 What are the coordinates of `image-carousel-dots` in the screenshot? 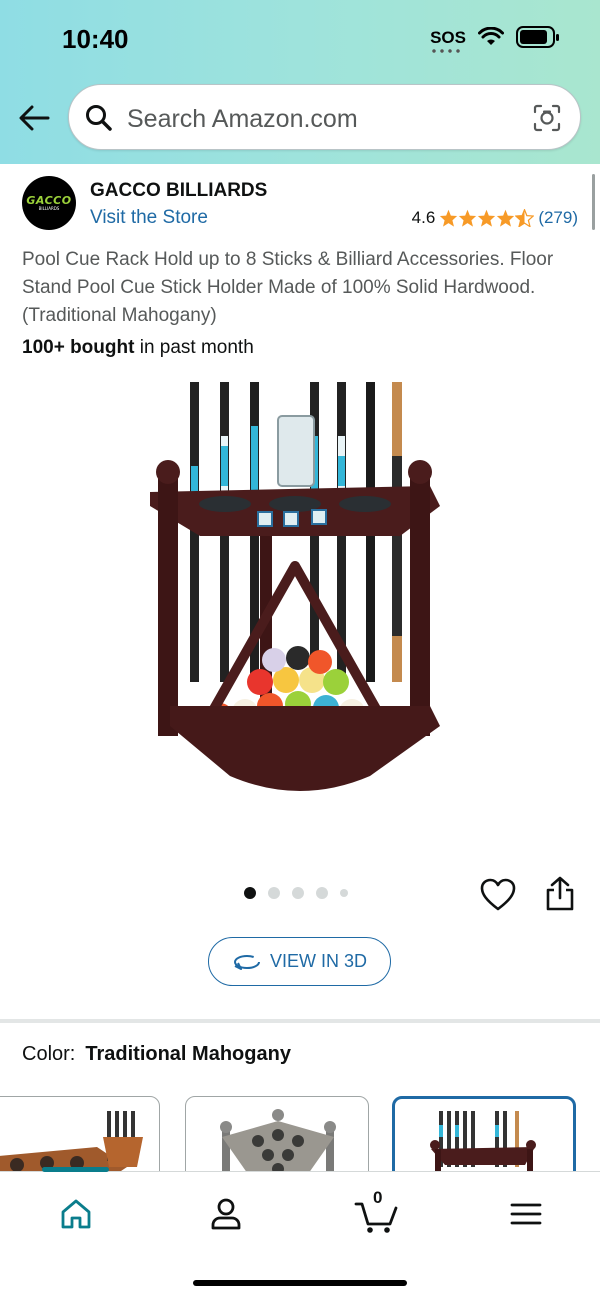 It's located at (296, 893).